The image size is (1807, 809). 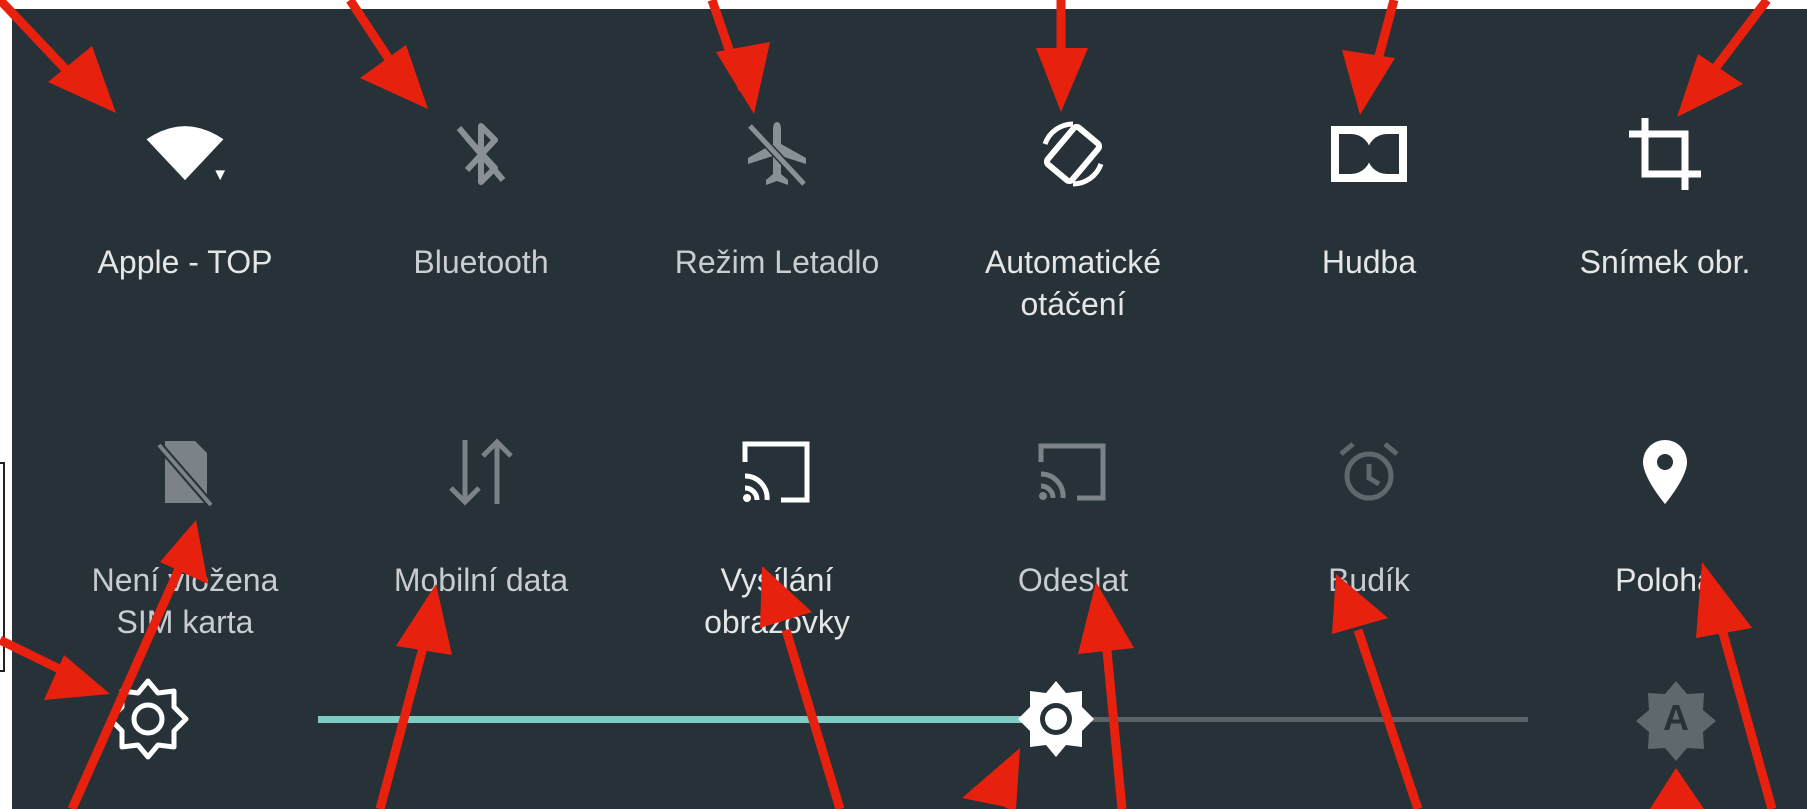 What do you see at coordinates (185, 601) in the screenshot?
I see `tile-label-sim: Není vložena SIM karta` at bounding box center [185, 601].